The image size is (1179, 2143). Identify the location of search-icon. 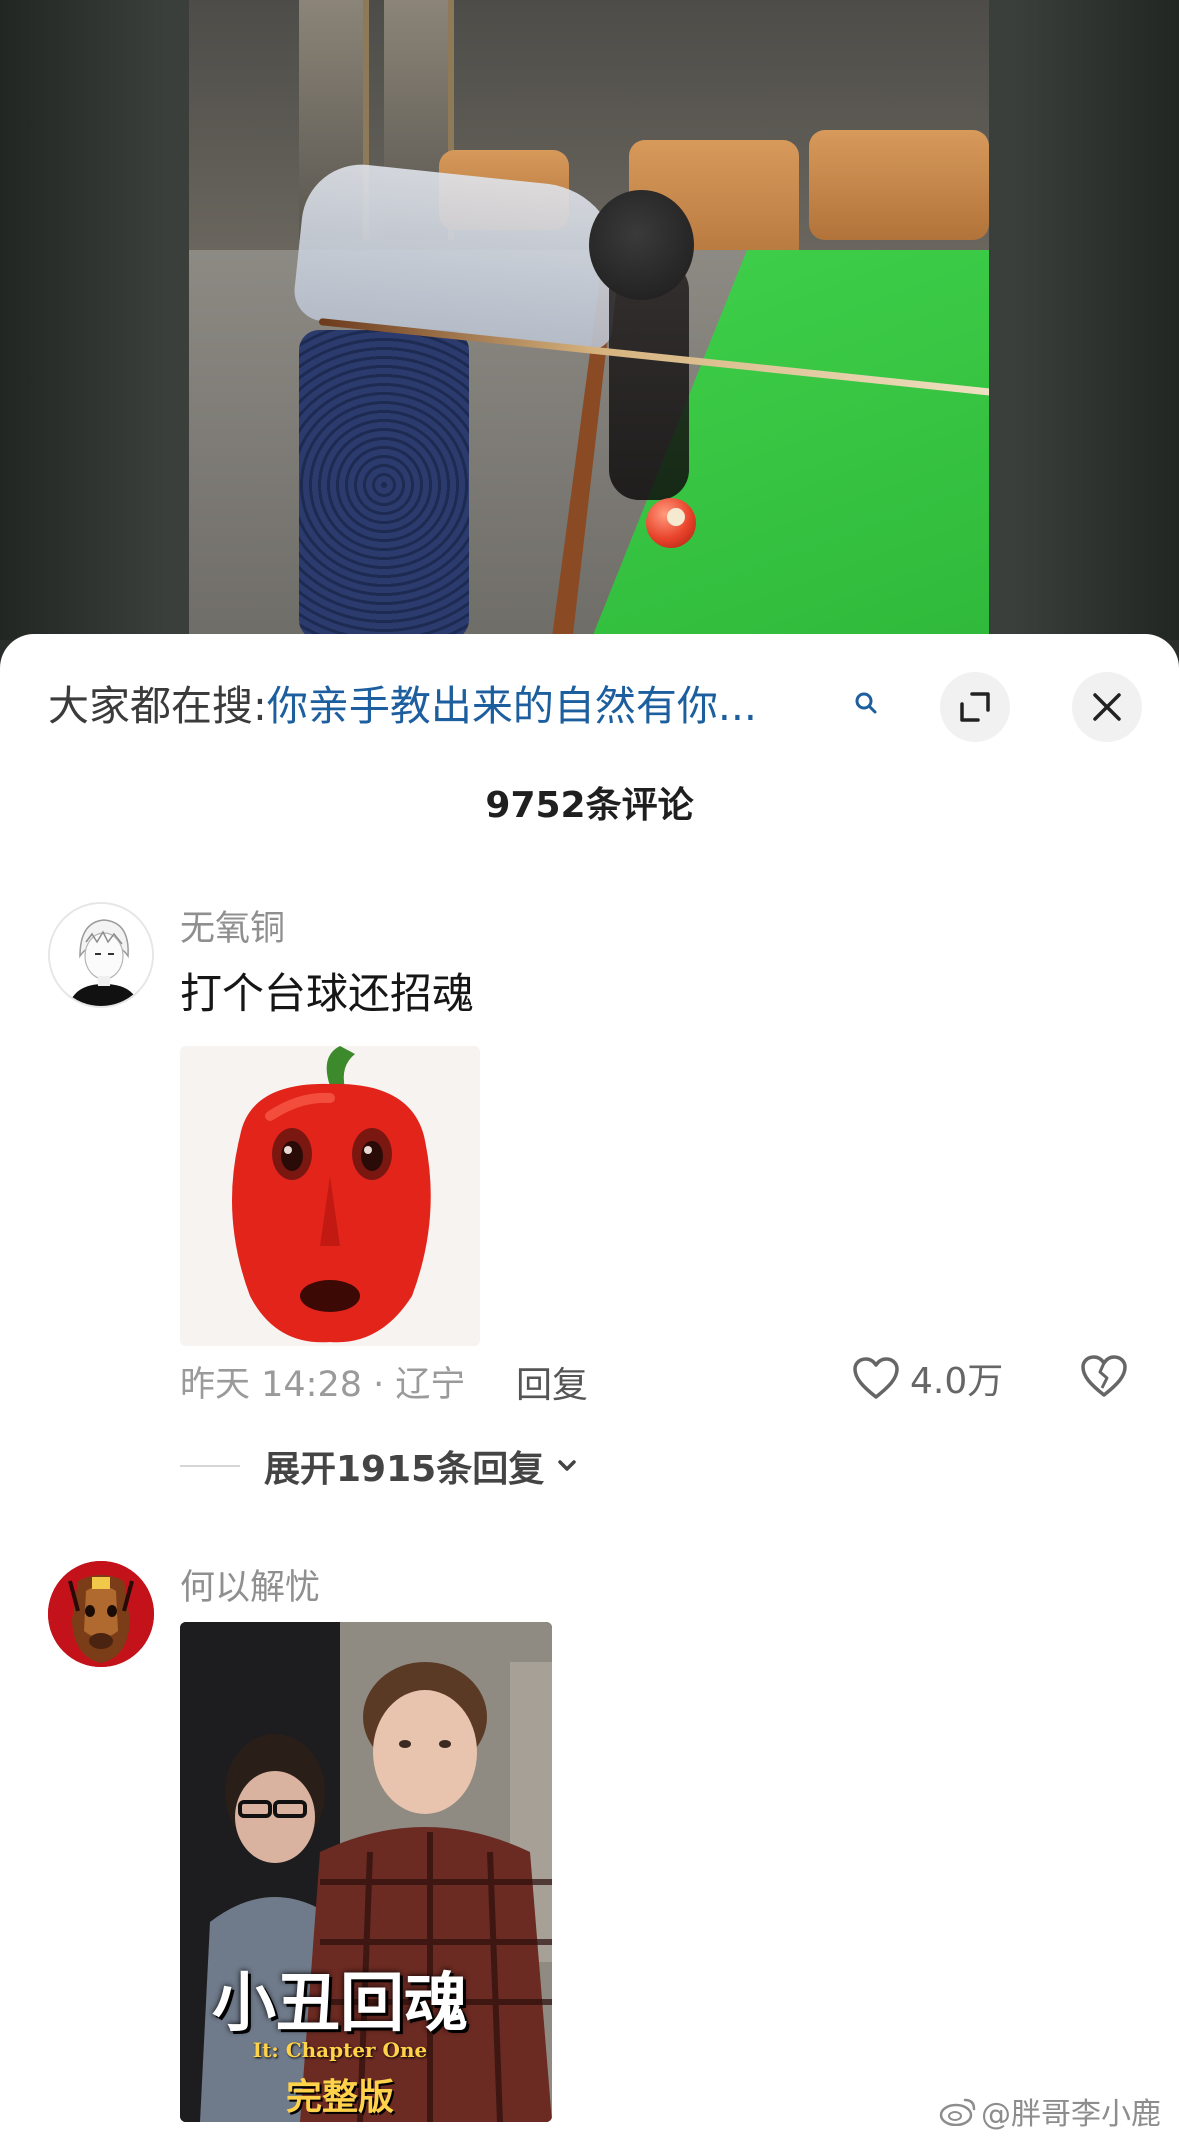
(866, 704).